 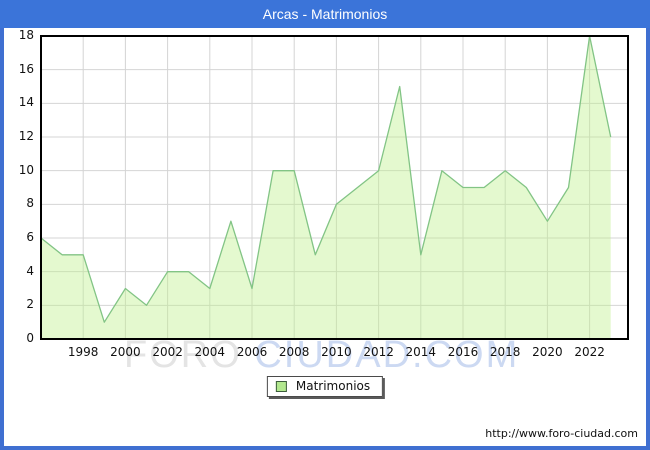 What do you see at coordinates (26, 102) in the screenshot?
I see `y-tick-label: 14` at bounding box center [26, 102].